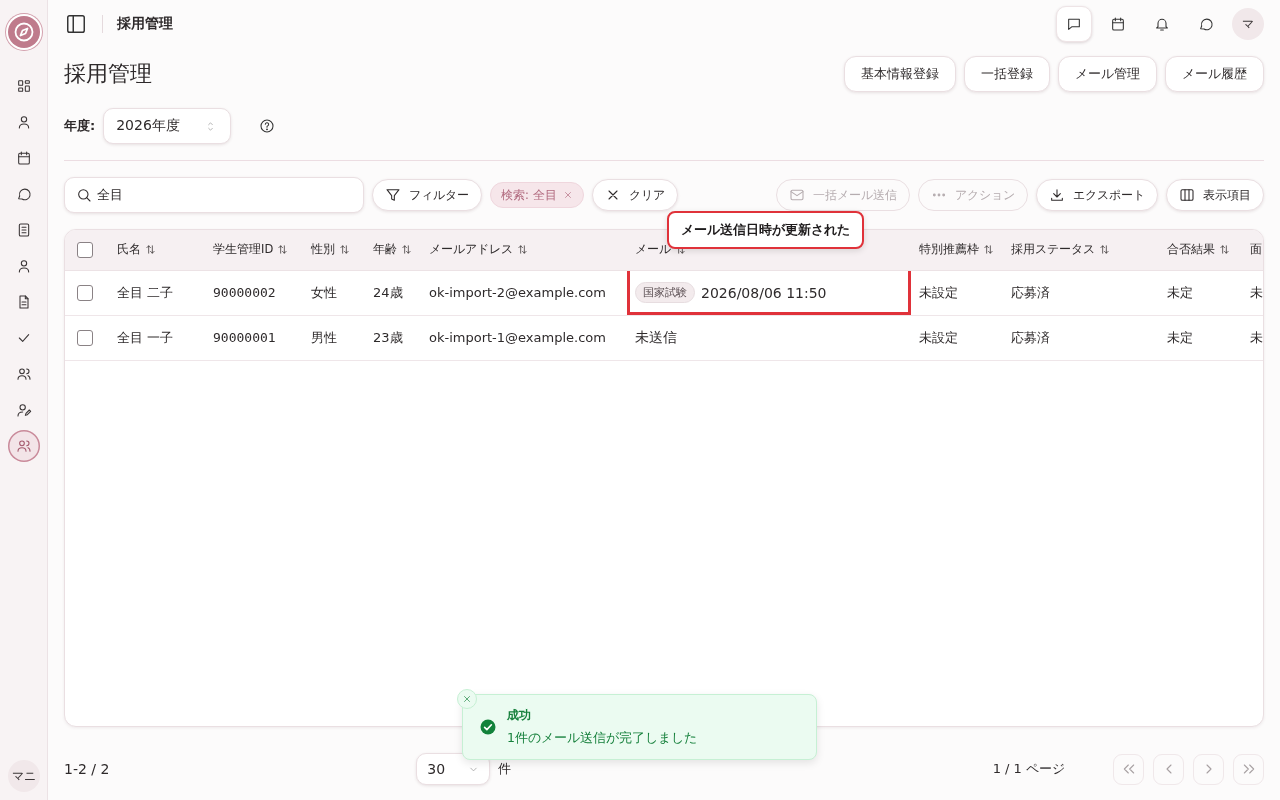 The height and width of the screenshot is (800, 1280). Describe the element at coordinates (1007, 74) in the screenshot. I see `action-button: 一括登録` at that location.